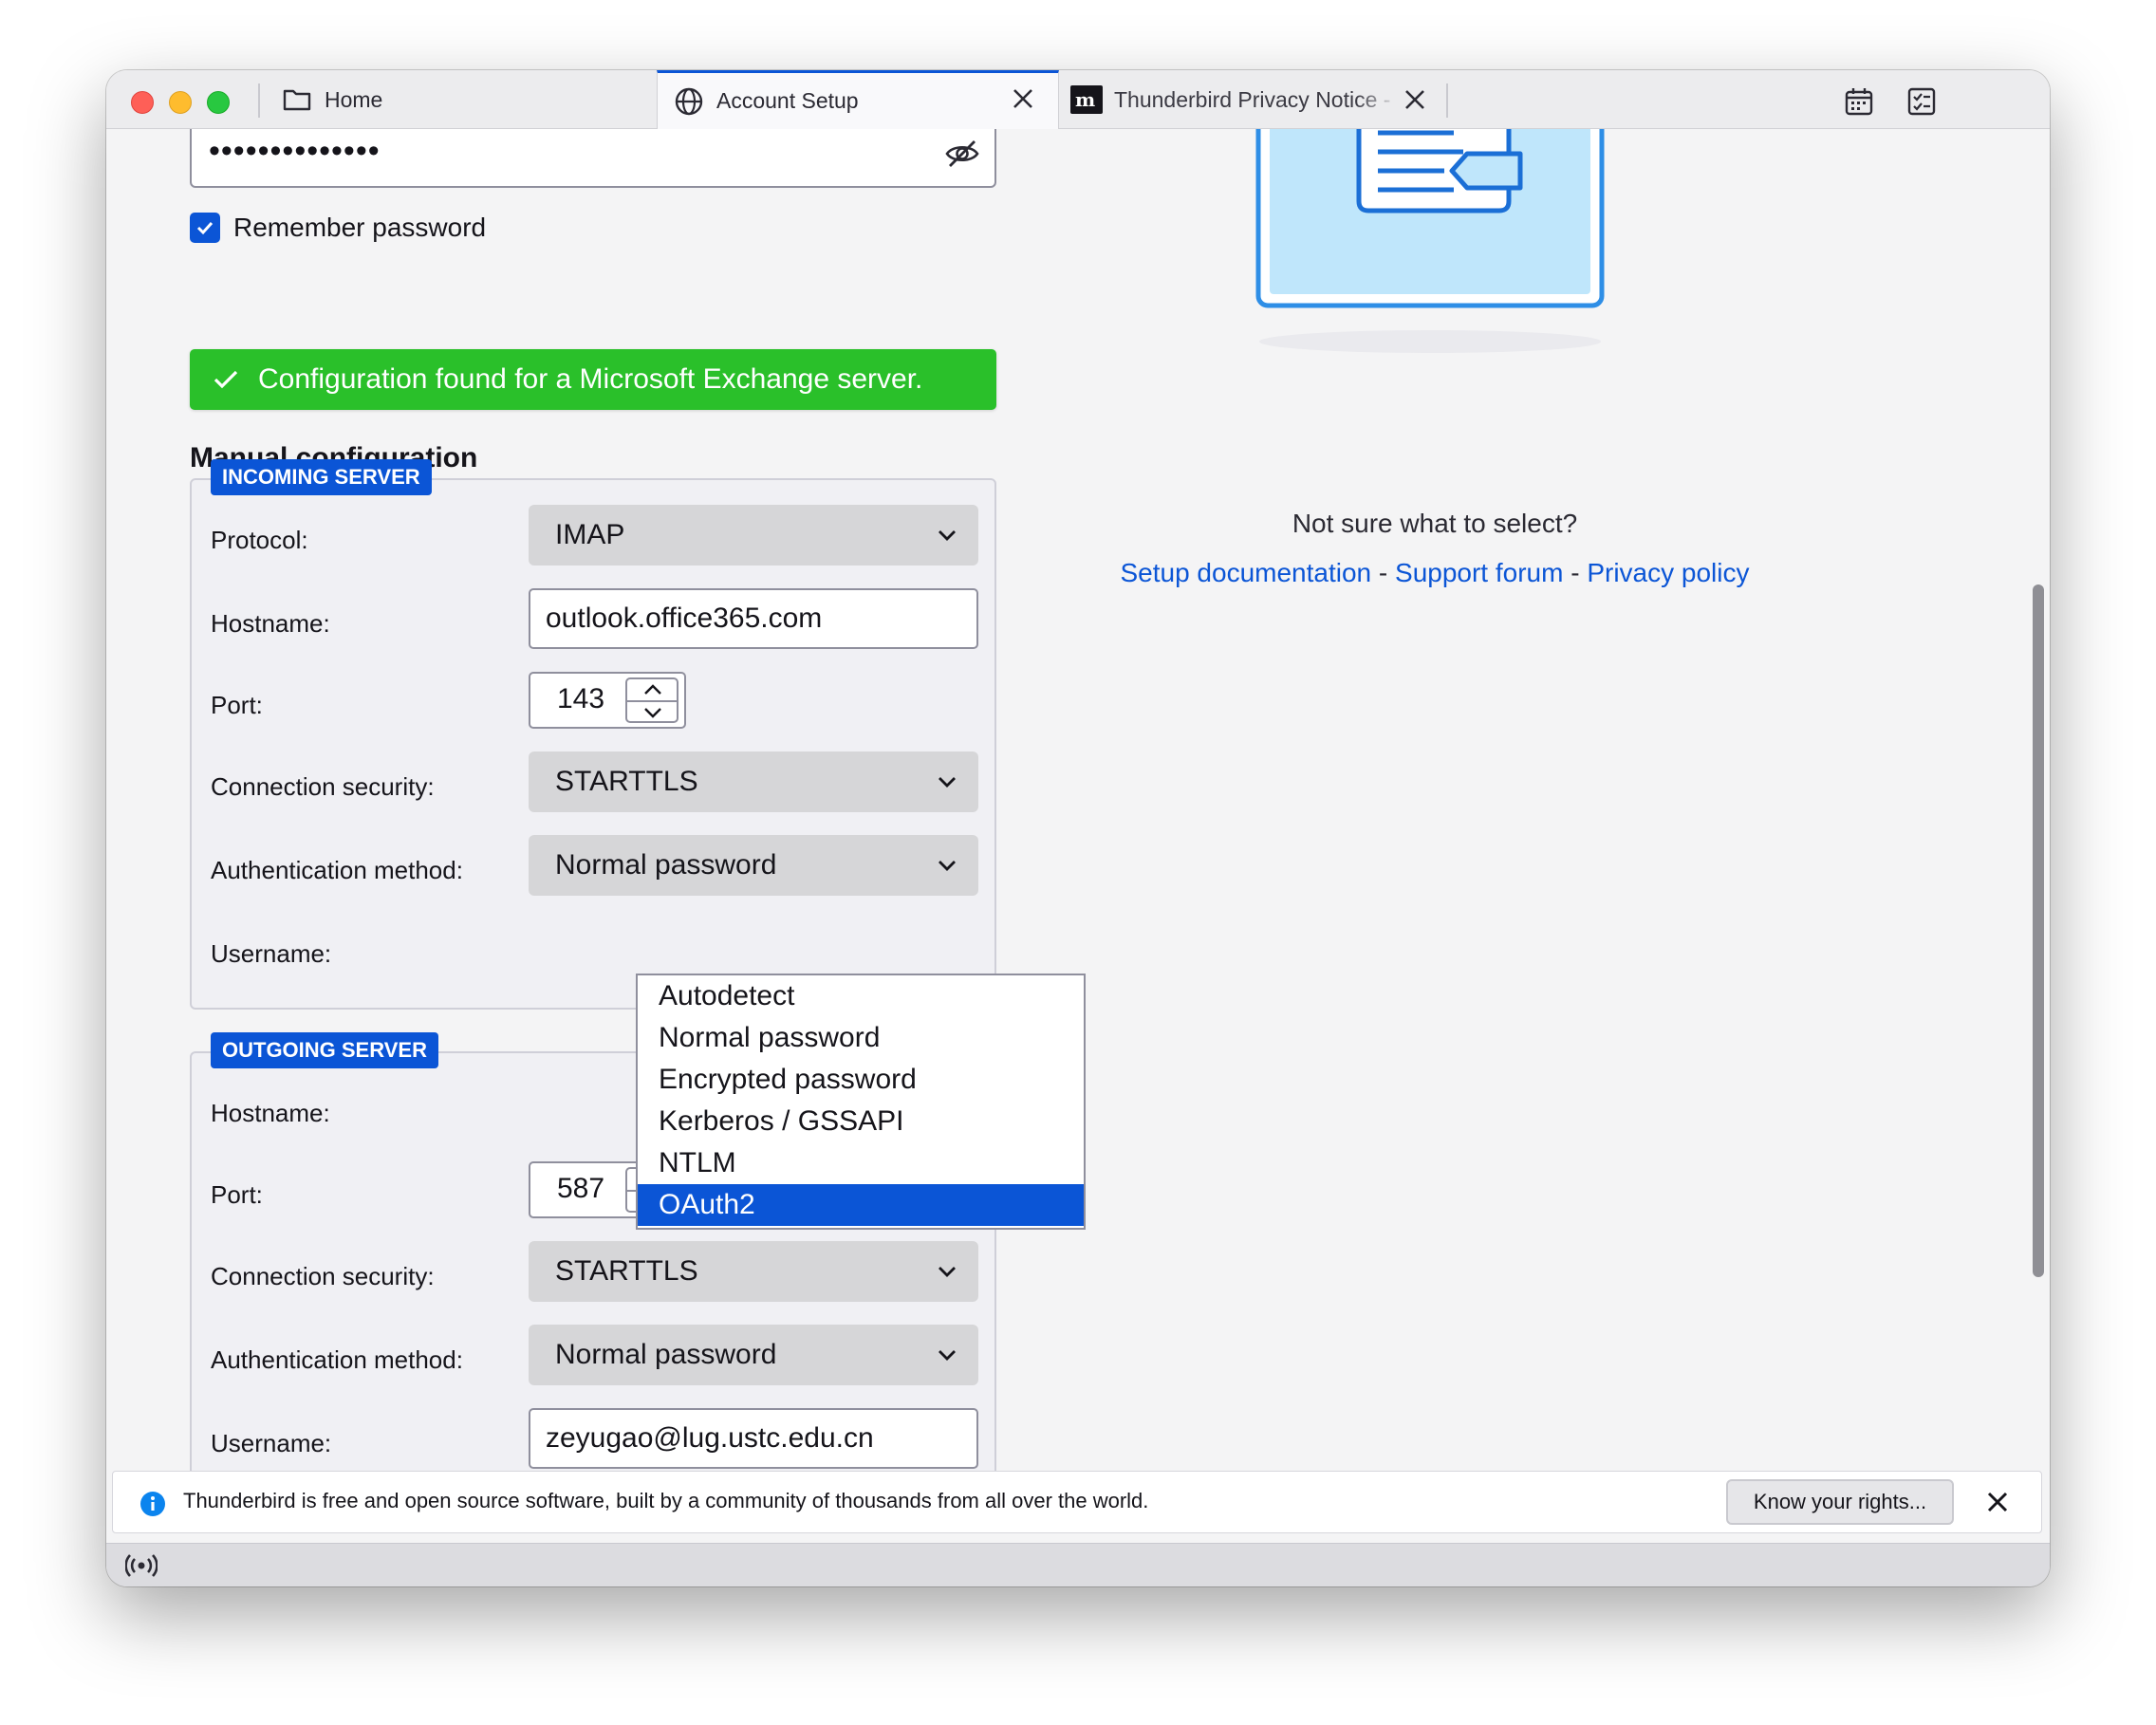 Image resolution: width=2156 pixels, height=1725 pixels. What do you see at coordinates (324, 1050) in the screenshot?
I see `outgoing-server-legend: OUTGOING SERVER` at bounding box center [324, 1050].